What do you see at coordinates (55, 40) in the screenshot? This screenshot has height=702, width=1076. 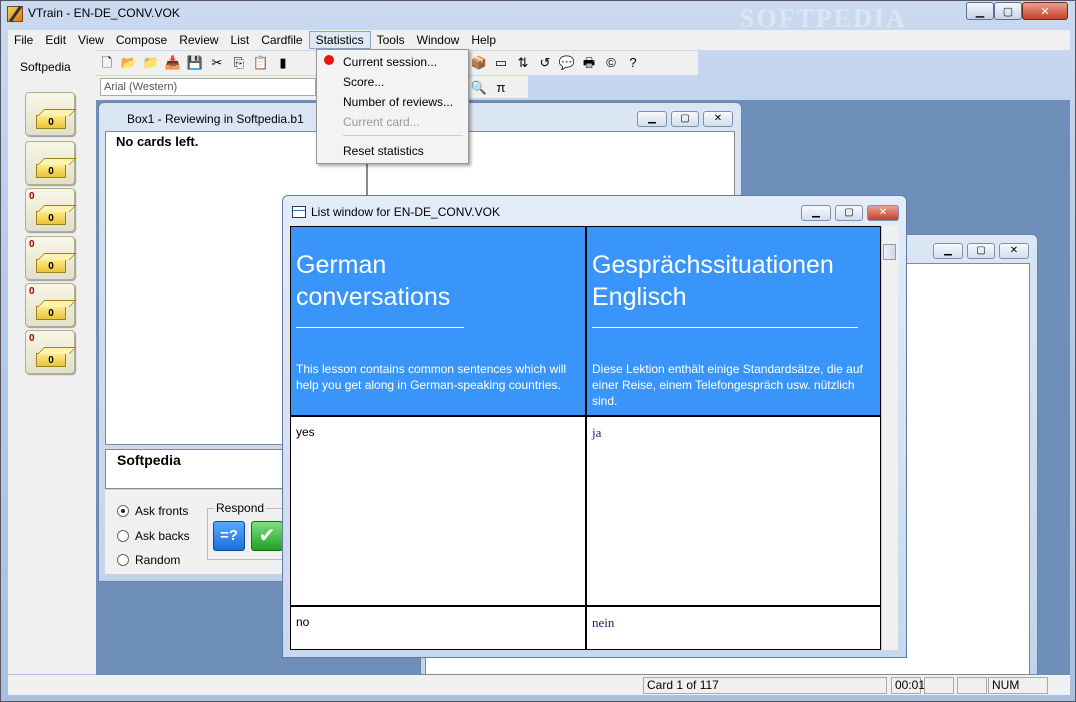 I see `menu-edit: Edit` at bounding box center [55, 40].